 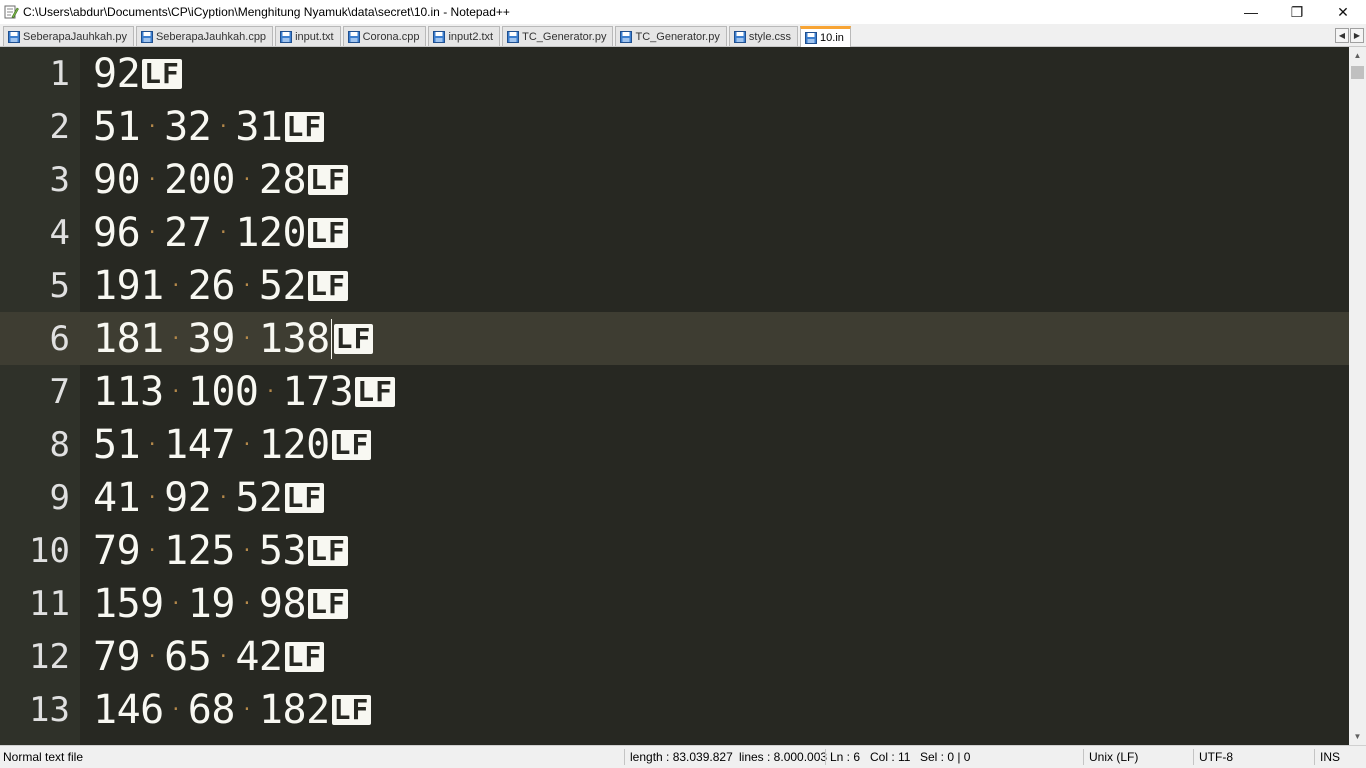 What do you see at coordinates (674, 656) in the screenshot?
I see `text-line: 12 79 · 65 · 42 LF` at bounding box center [674, 656].